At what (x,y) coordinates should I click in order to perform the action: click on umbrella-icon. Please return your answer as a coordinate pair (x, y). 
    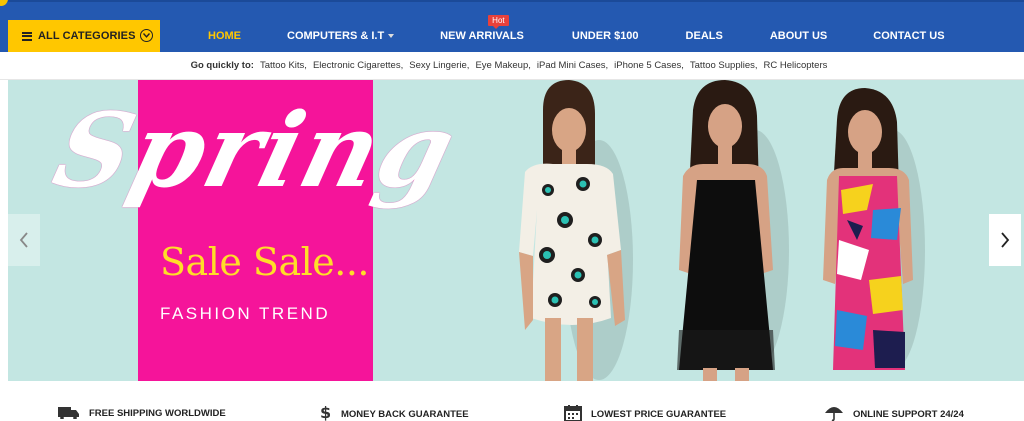
    Looking at the image, I should click on (834, 413).